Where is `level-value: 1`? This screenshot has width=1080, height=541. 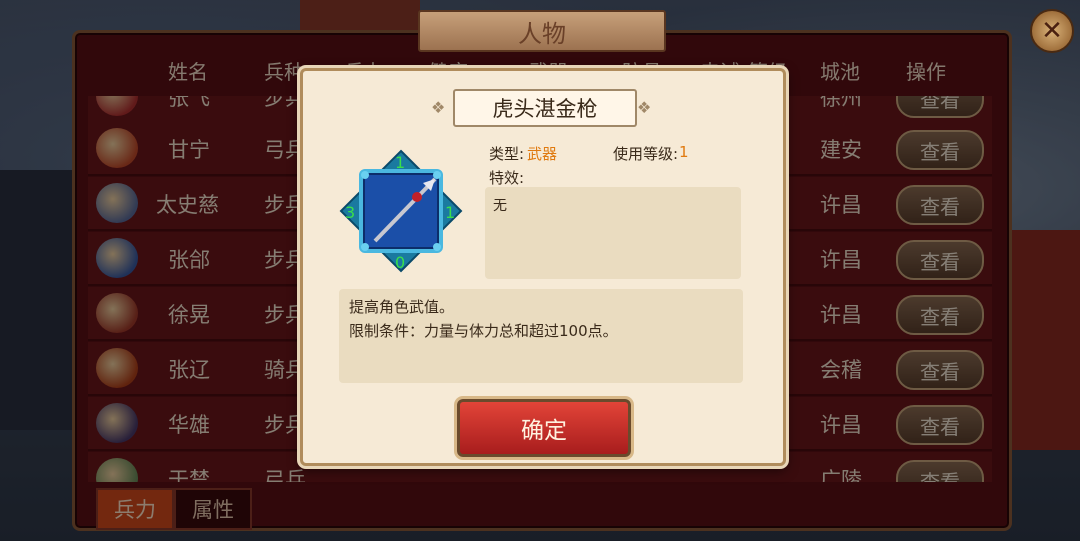 level-value: 1 is located at coordinates (684, 152).